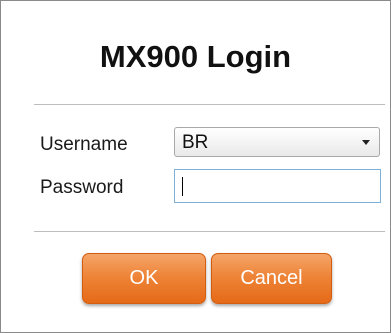  Describe the element at coordinates (195, 142) in the screenshot. I see `username-selected-value: BR` at that location.